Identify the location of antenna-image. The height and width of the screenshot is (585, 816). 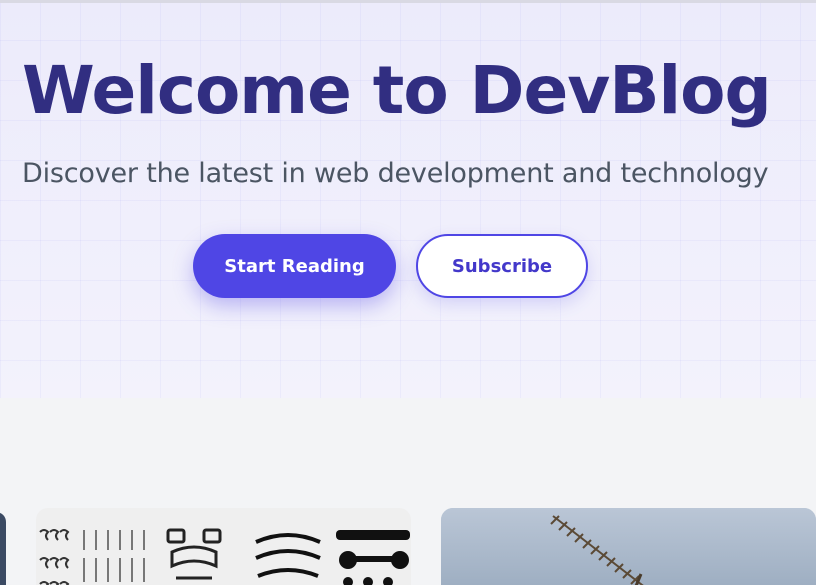
(628, 546).